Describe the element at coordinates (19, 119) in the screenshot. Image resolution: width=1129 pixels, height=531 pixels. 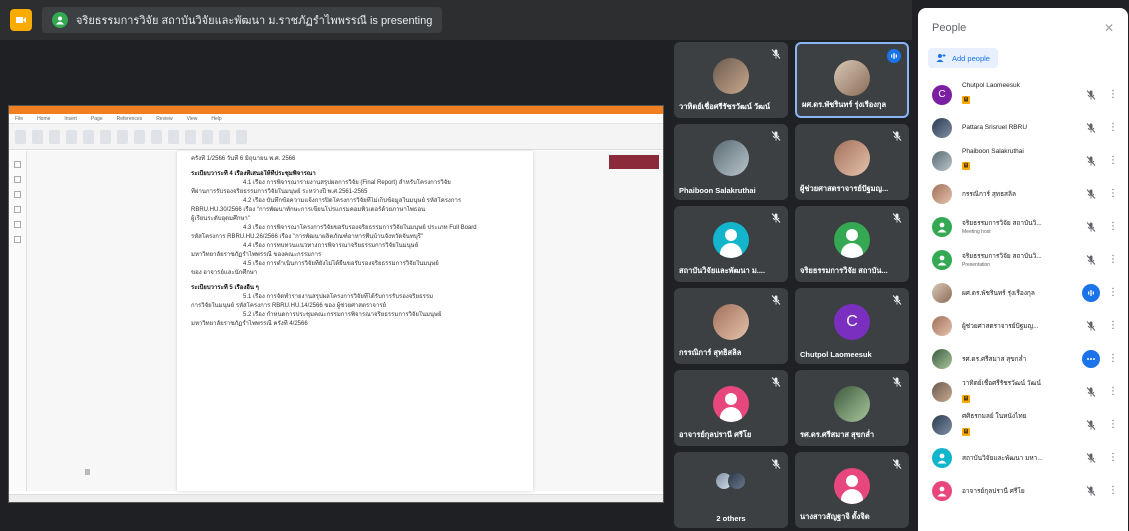
I see `document-menu-item: File` at that location.